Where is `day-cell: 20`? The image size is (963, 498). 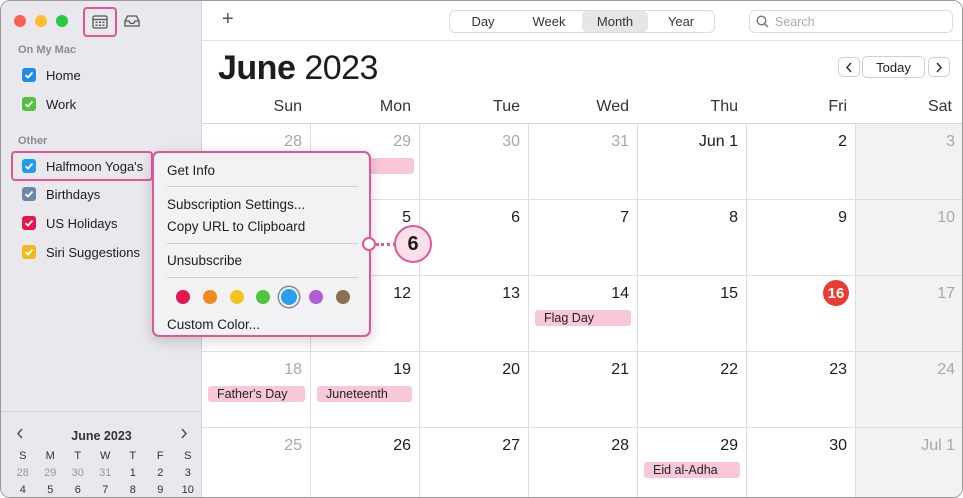 day-cell: 20 is located at coordinates (474, 390).